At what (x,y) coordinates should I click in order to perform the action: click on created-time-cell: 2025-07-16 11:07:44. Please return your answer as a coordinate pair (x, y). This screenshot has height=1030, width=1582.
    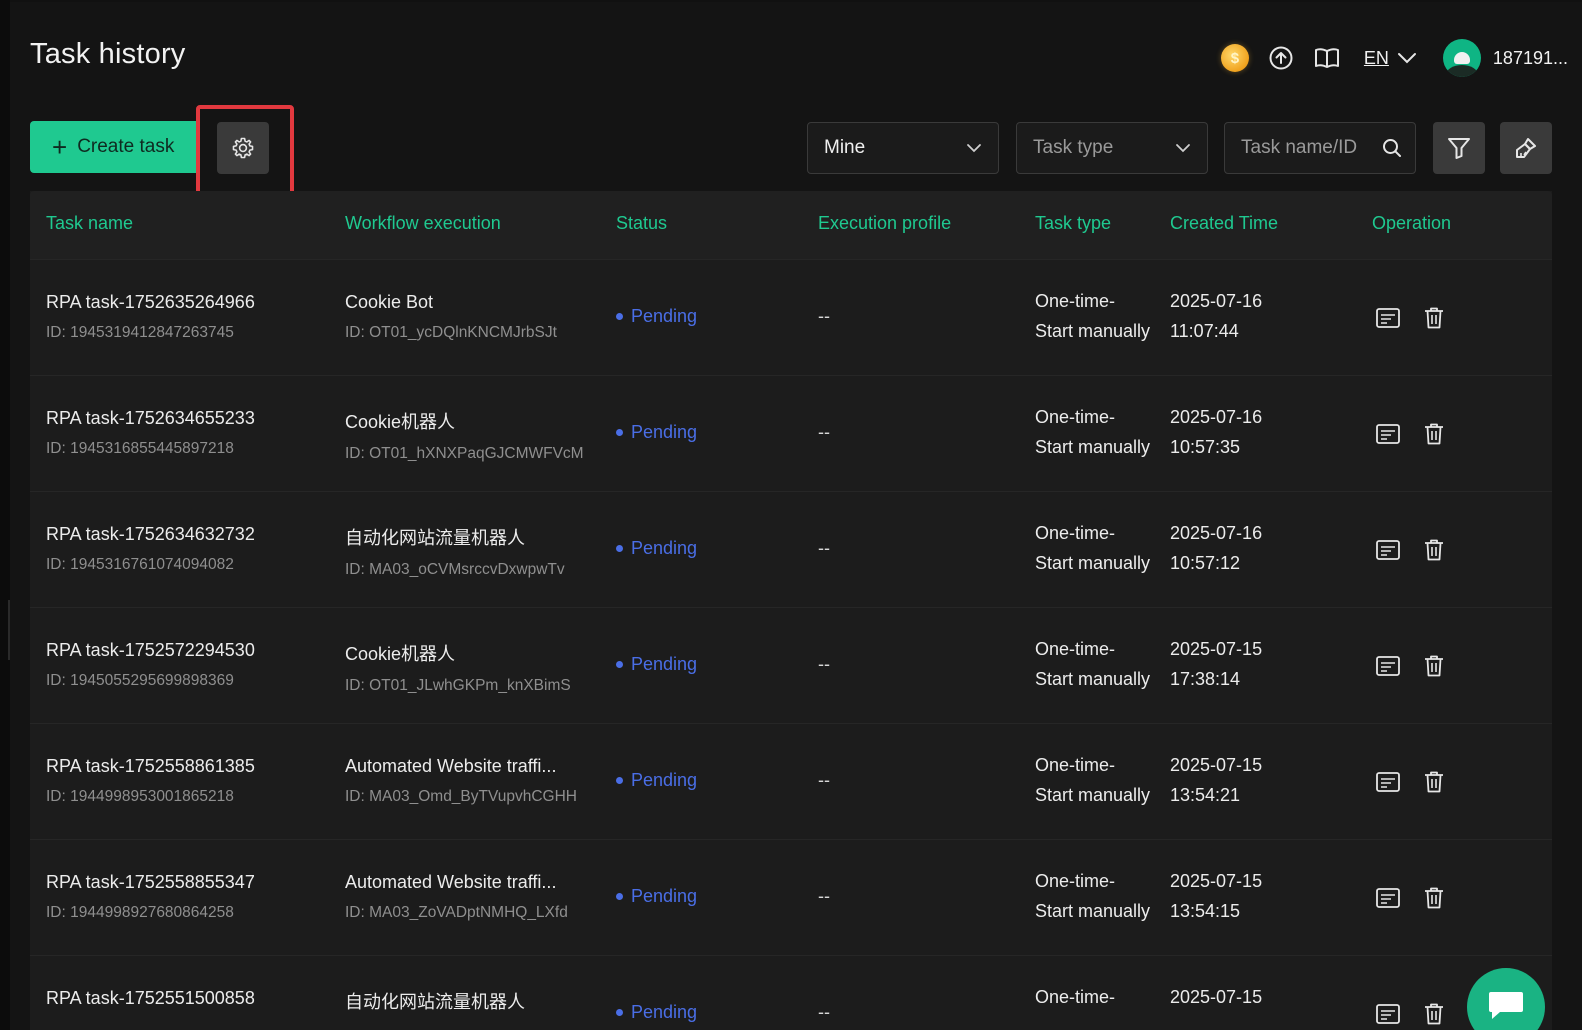
    Looking at the image, I should click on (1216, 316).